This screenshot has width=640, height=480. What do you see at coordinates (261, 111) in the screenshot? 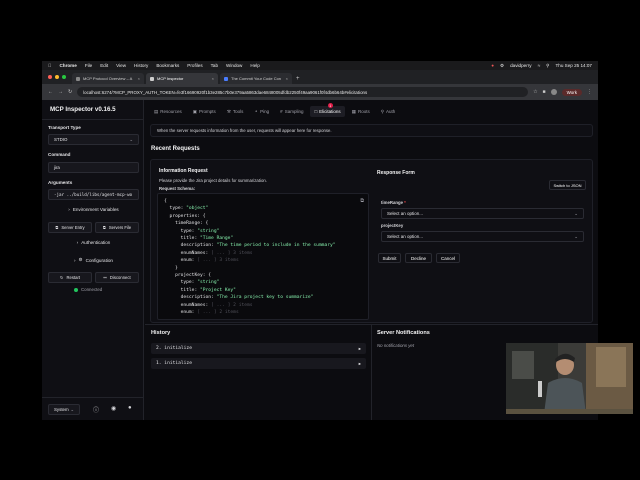
I see `tab-ping: ⚬ Ping` at bounding box center [261, 111].